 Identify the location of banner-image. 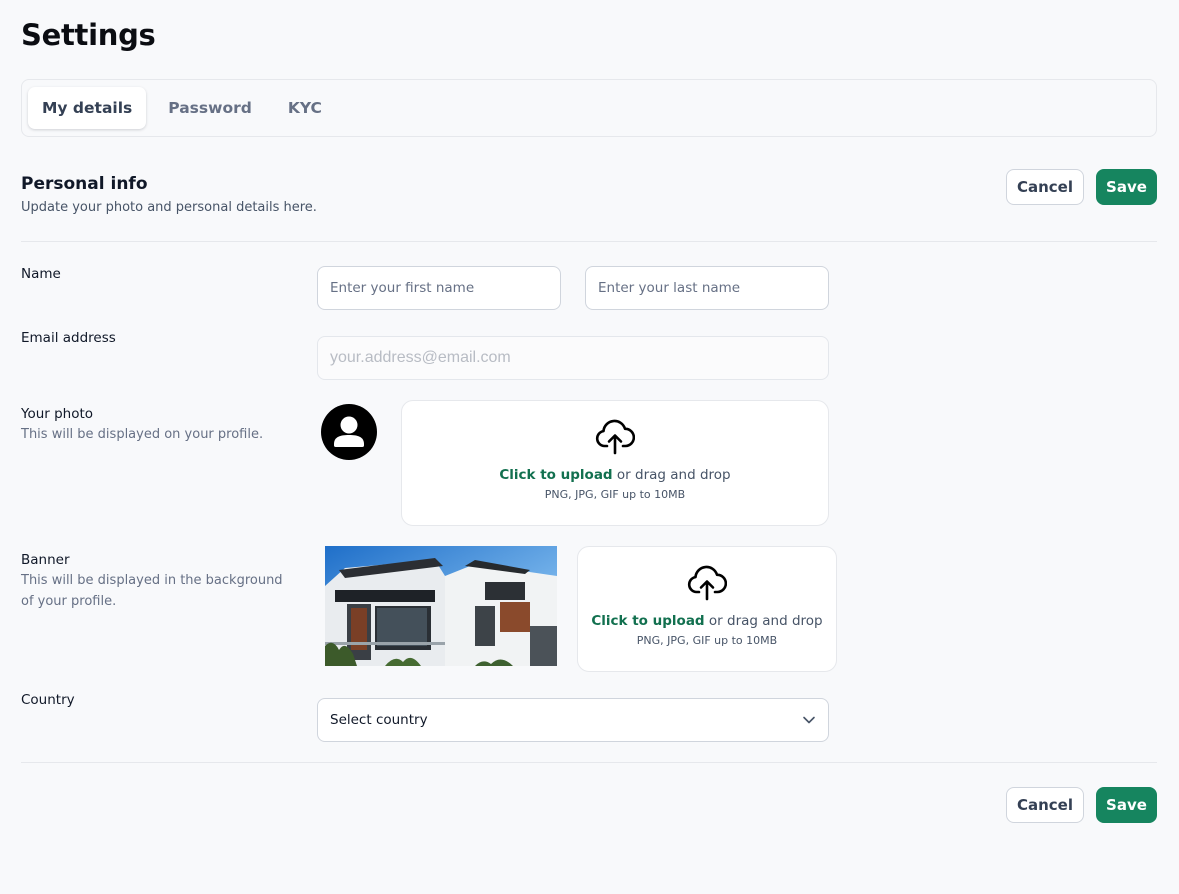
(441, 606).